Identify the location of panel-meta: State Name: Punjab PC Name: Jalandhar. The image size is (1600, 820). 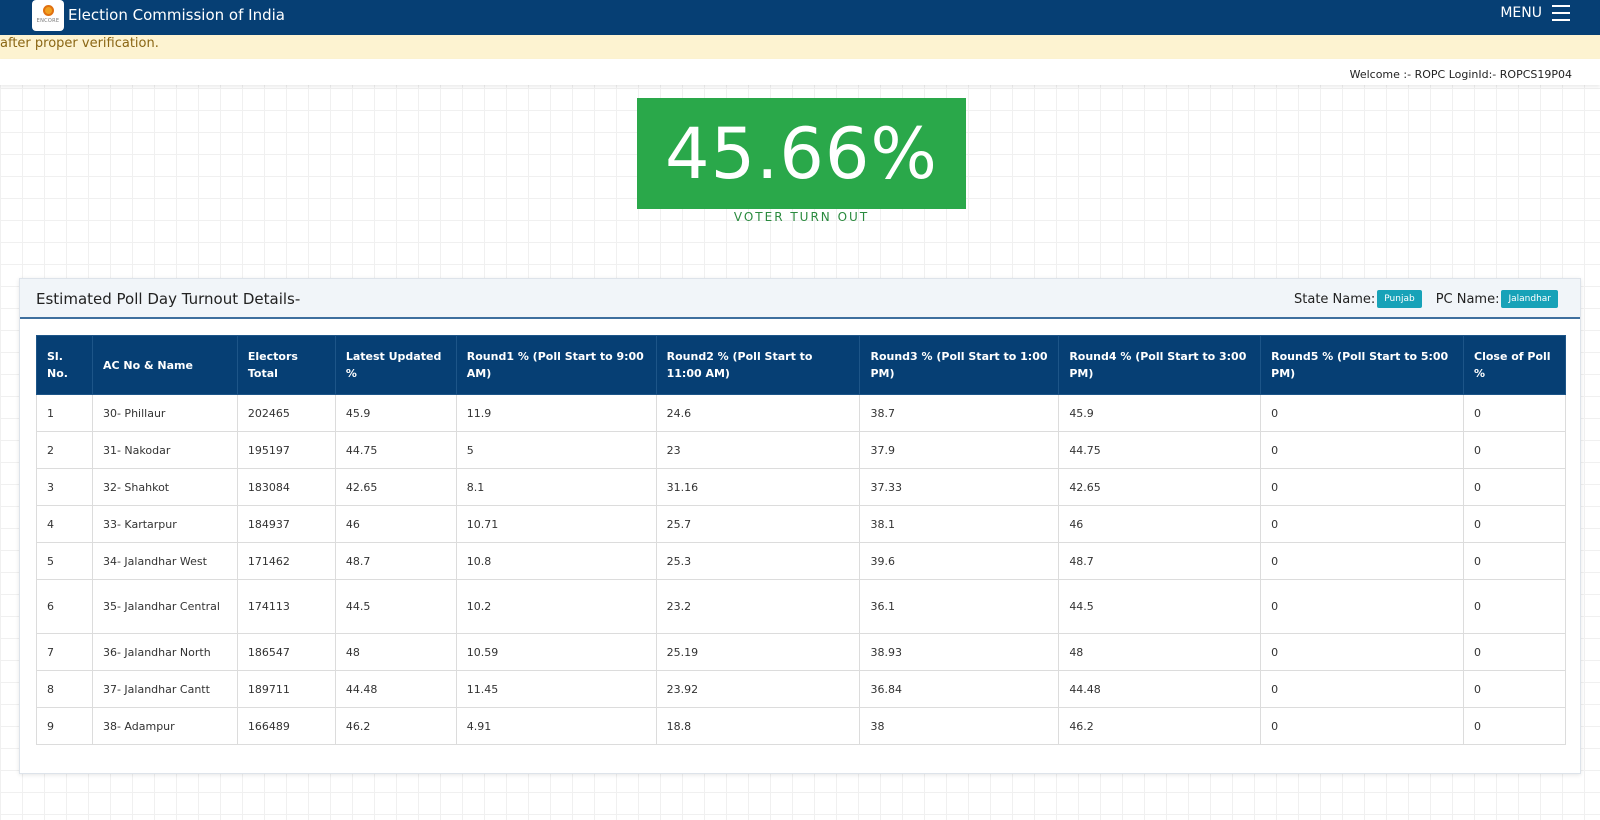
(1426, 299).